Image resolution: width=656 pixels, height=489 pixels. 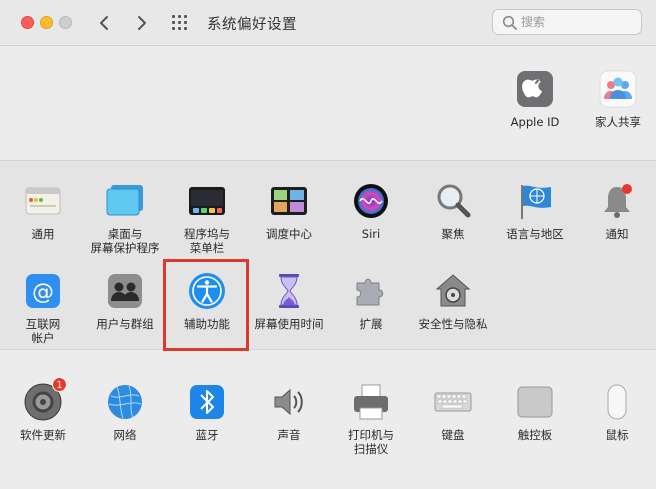 I want to click on back-button, so click(x=105, y=23).